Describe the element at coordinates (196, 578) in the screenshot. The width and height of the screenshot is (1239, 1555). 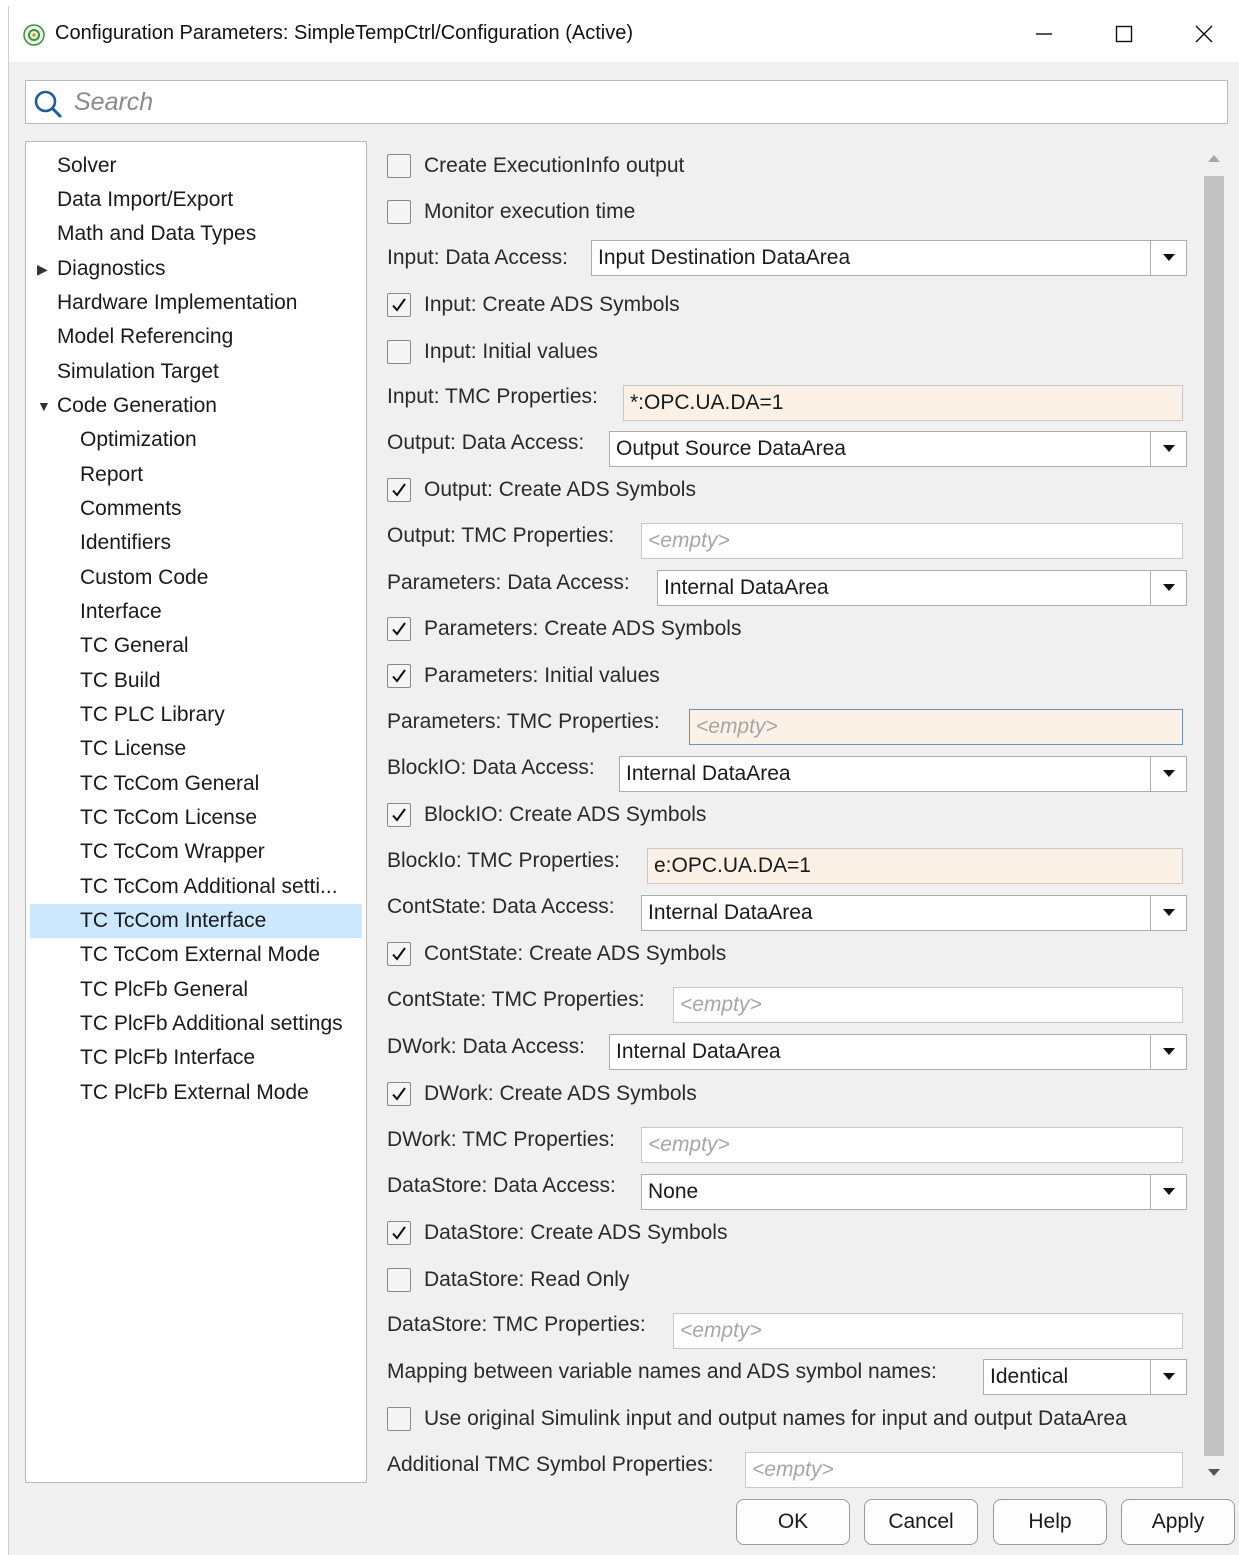
I see `tree-item-custom-code: Custom Code` at that location.